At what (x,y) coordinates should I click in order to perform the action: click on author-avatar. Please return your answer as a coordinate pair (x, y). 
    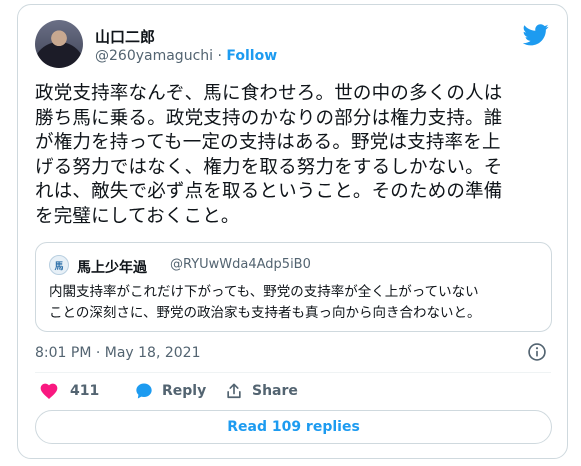
    Looking at the image, I should click on (59, 44).